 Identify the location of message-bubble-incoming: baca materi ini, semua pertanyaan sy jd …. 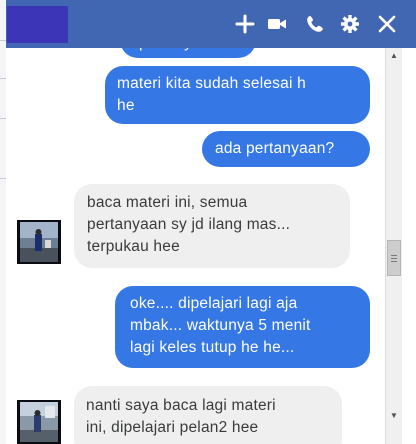
(212, 226).